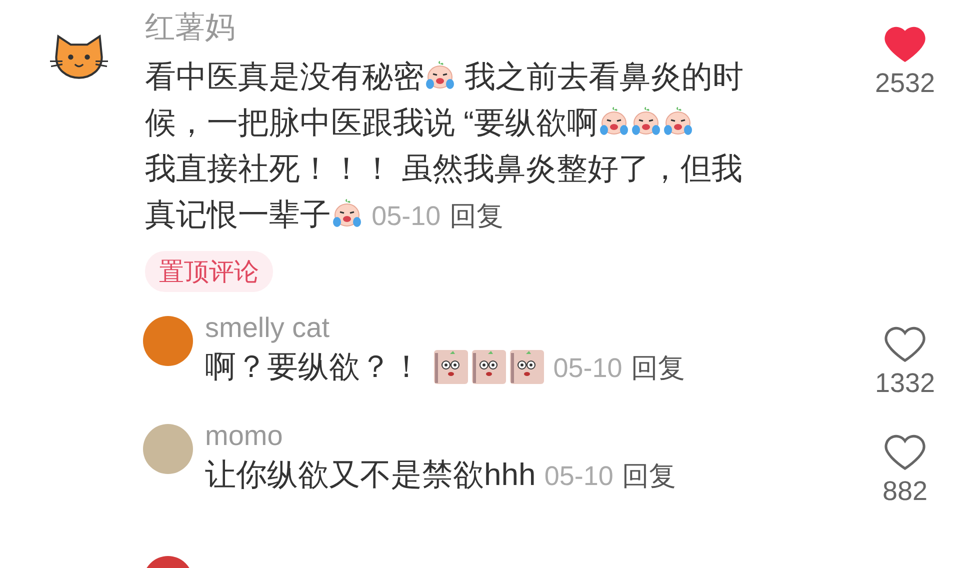 The image size is (960, 568). I want to click on comment-text: 看中医真是没有秘密, so click(284, 76).